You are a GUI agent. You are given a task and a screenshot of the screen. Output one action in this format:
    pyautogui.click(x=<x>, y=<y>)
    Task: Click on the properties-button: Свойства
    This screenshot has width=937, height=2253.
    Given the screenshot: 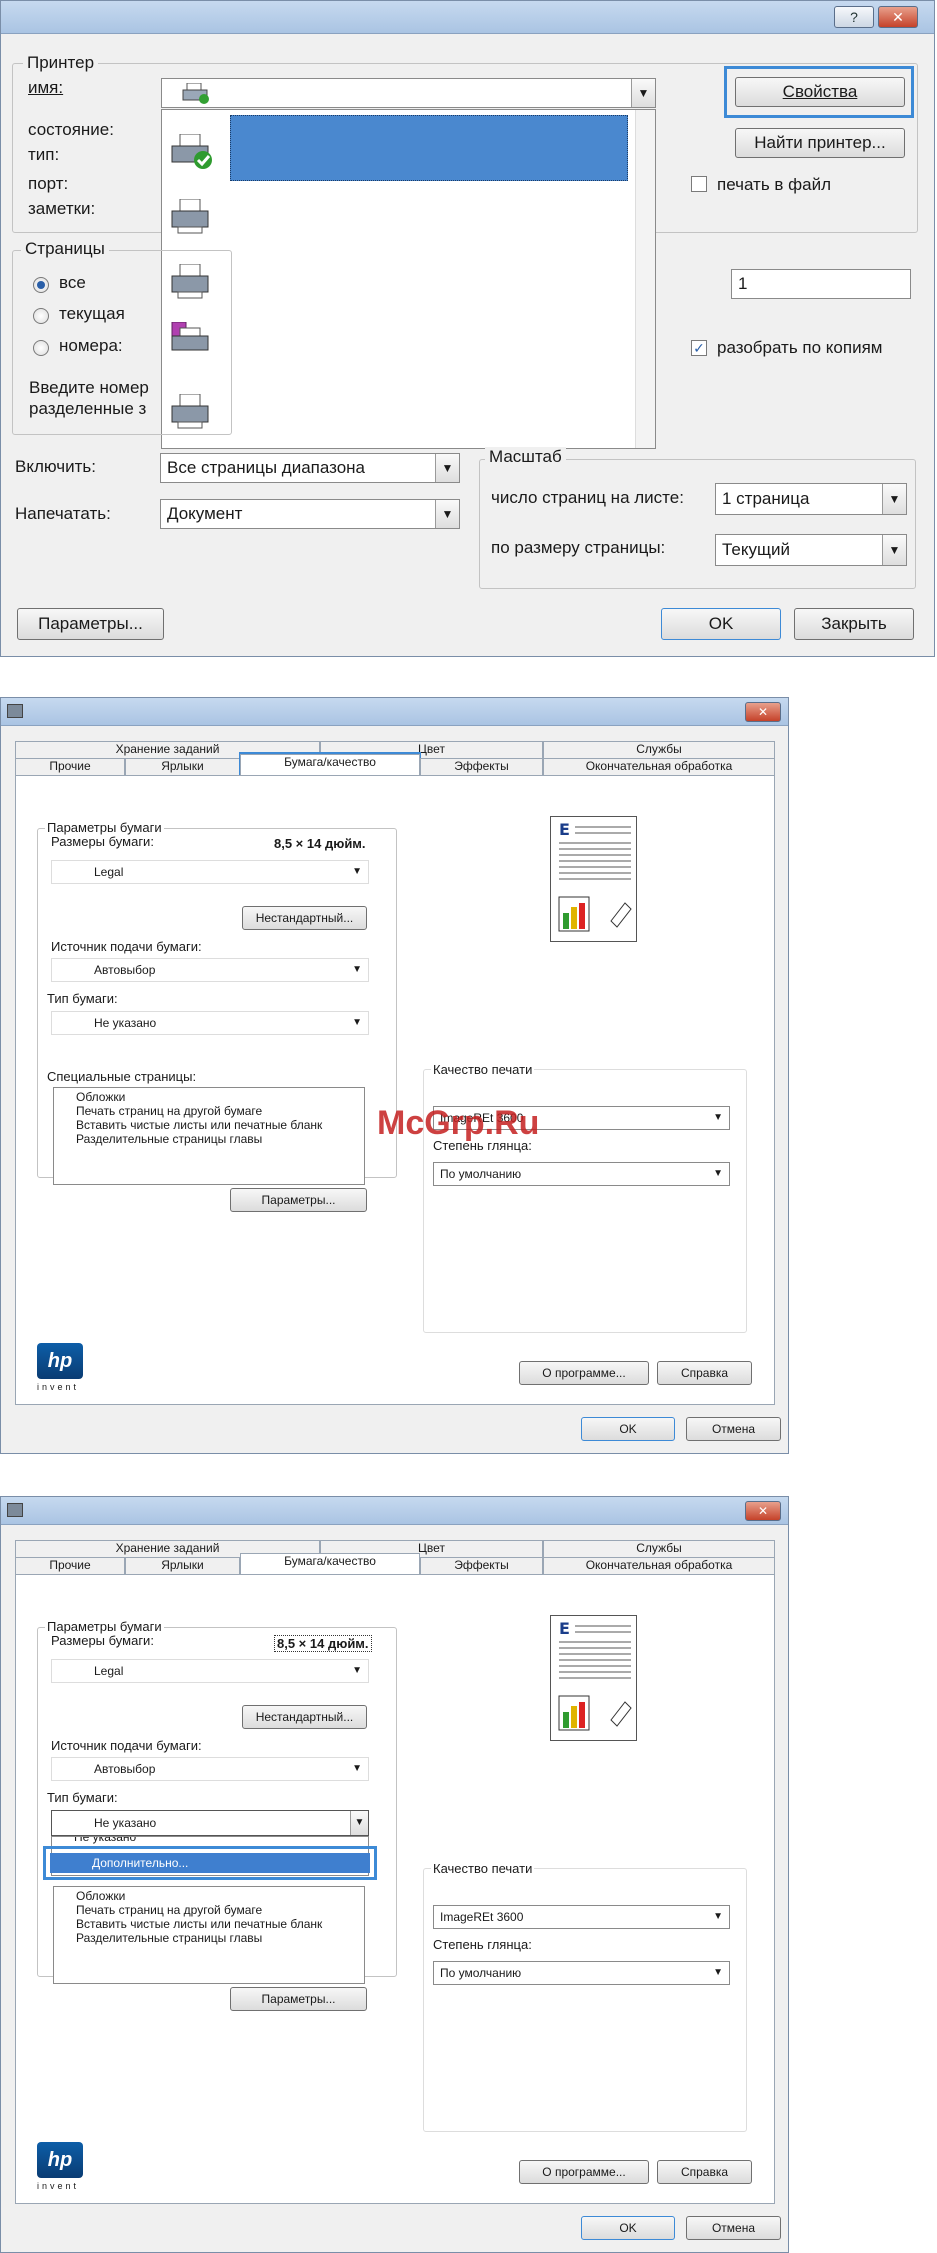 What is the action you would take?
    pyautogui.click(x=820, y=92)
    